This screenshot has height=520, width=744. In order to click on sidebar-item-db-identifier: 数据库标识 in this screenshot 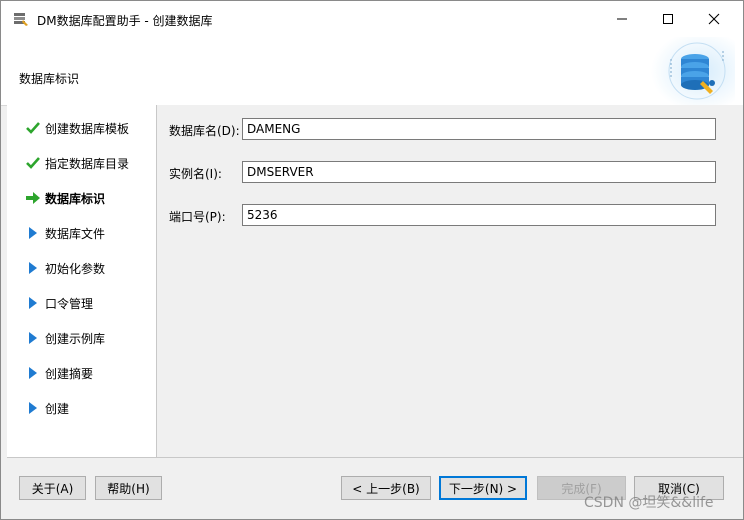, I will do `click(81, 198)`.